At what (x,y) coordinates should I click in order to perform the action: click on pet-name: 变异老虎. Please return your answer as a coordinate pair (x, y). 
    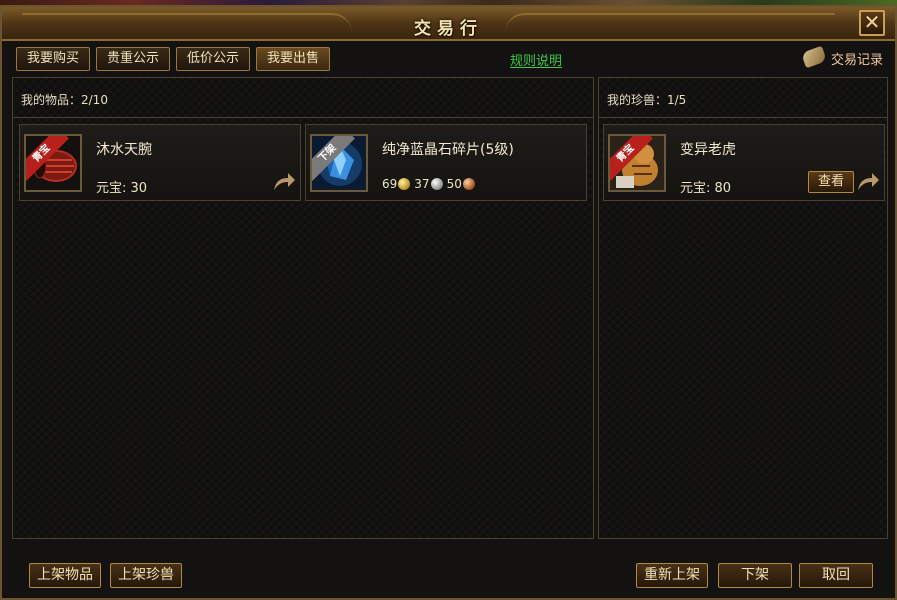
    Looking at the image, I should click on (708, 150).